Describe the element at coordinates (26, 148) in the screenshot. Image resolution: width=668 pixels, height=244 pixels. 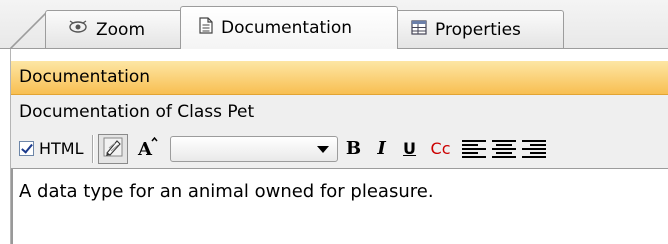
I see `html-checkbox` at that location.